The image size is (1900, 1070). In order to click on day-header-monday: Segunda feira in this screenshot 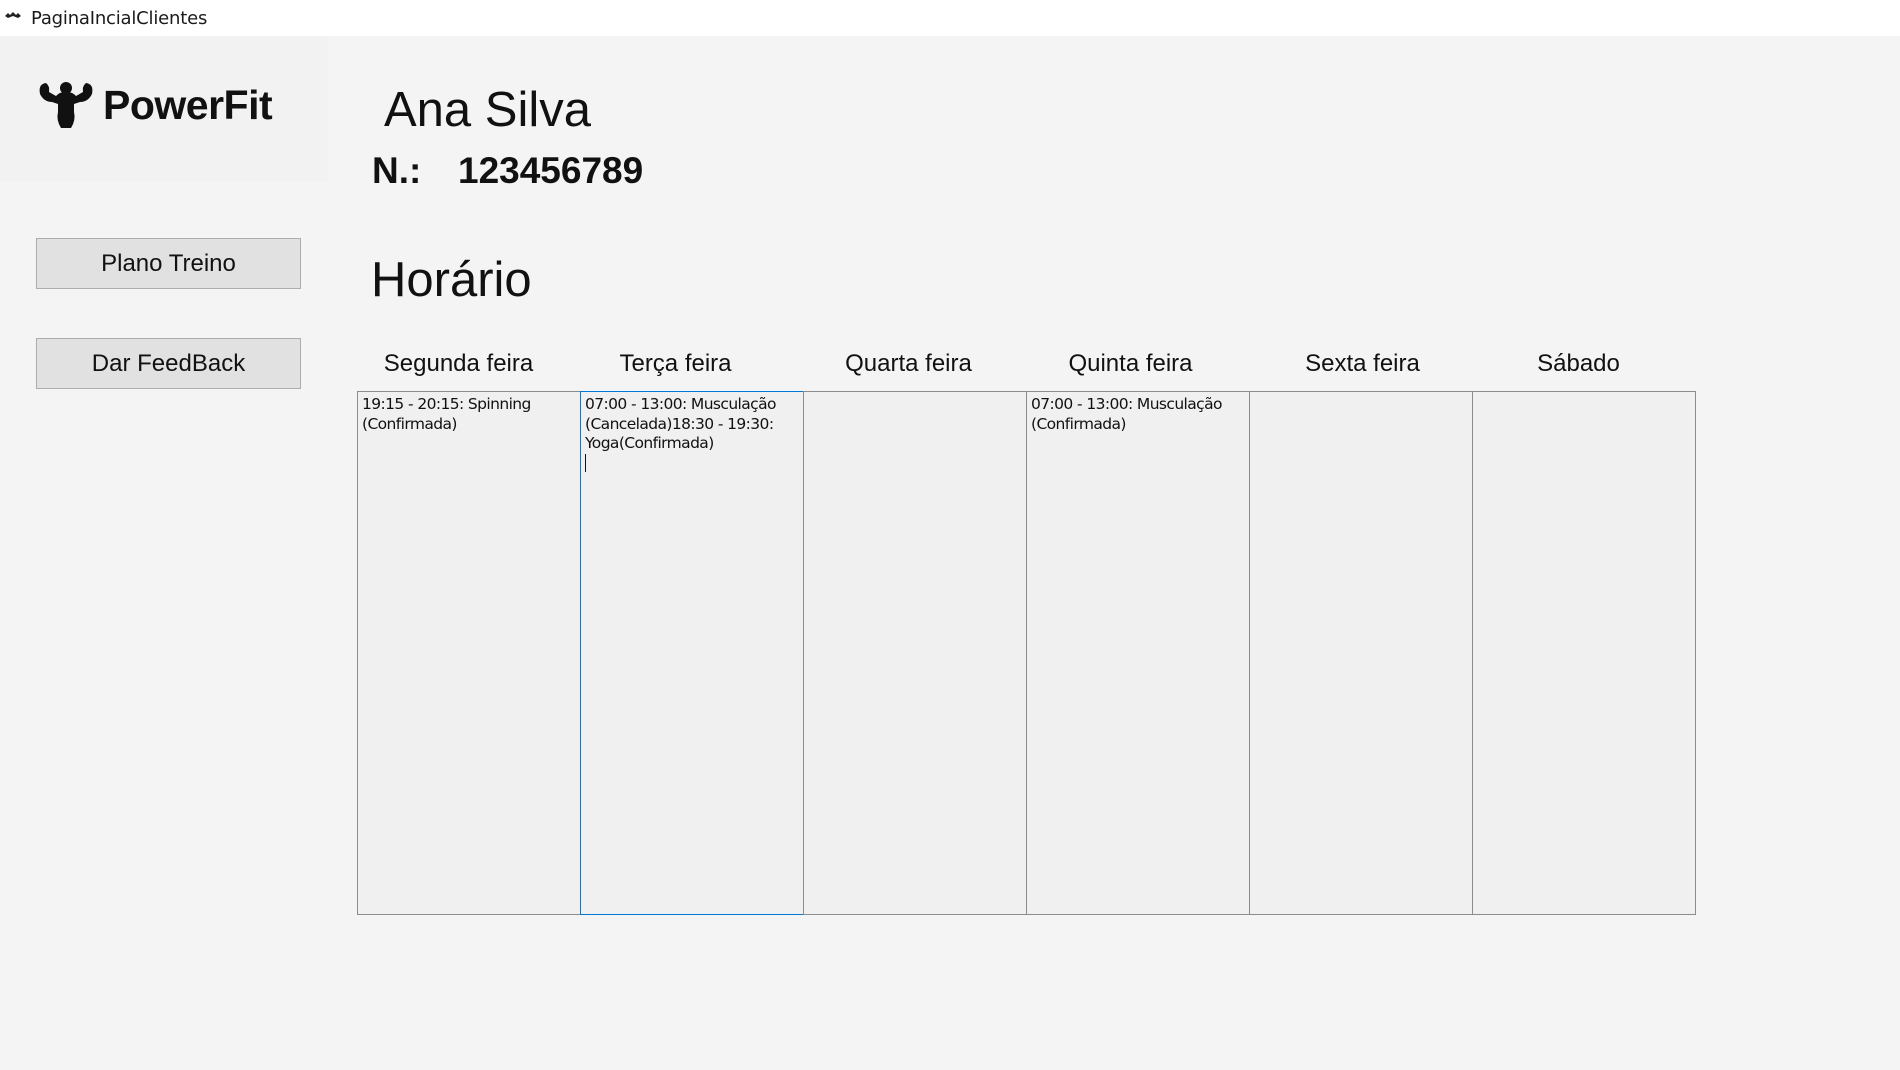, I will do `click(458, 363)`.